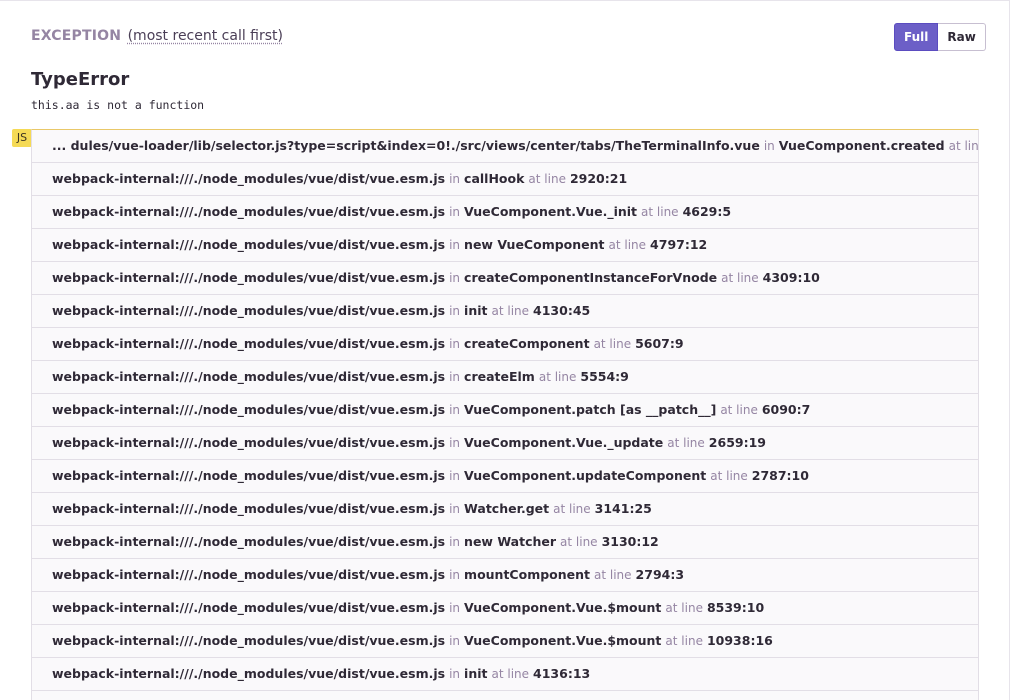  Describe the element at coordinates (861, 145) in the screenshot. I see `frame-function: VueComponent.created` at that location.